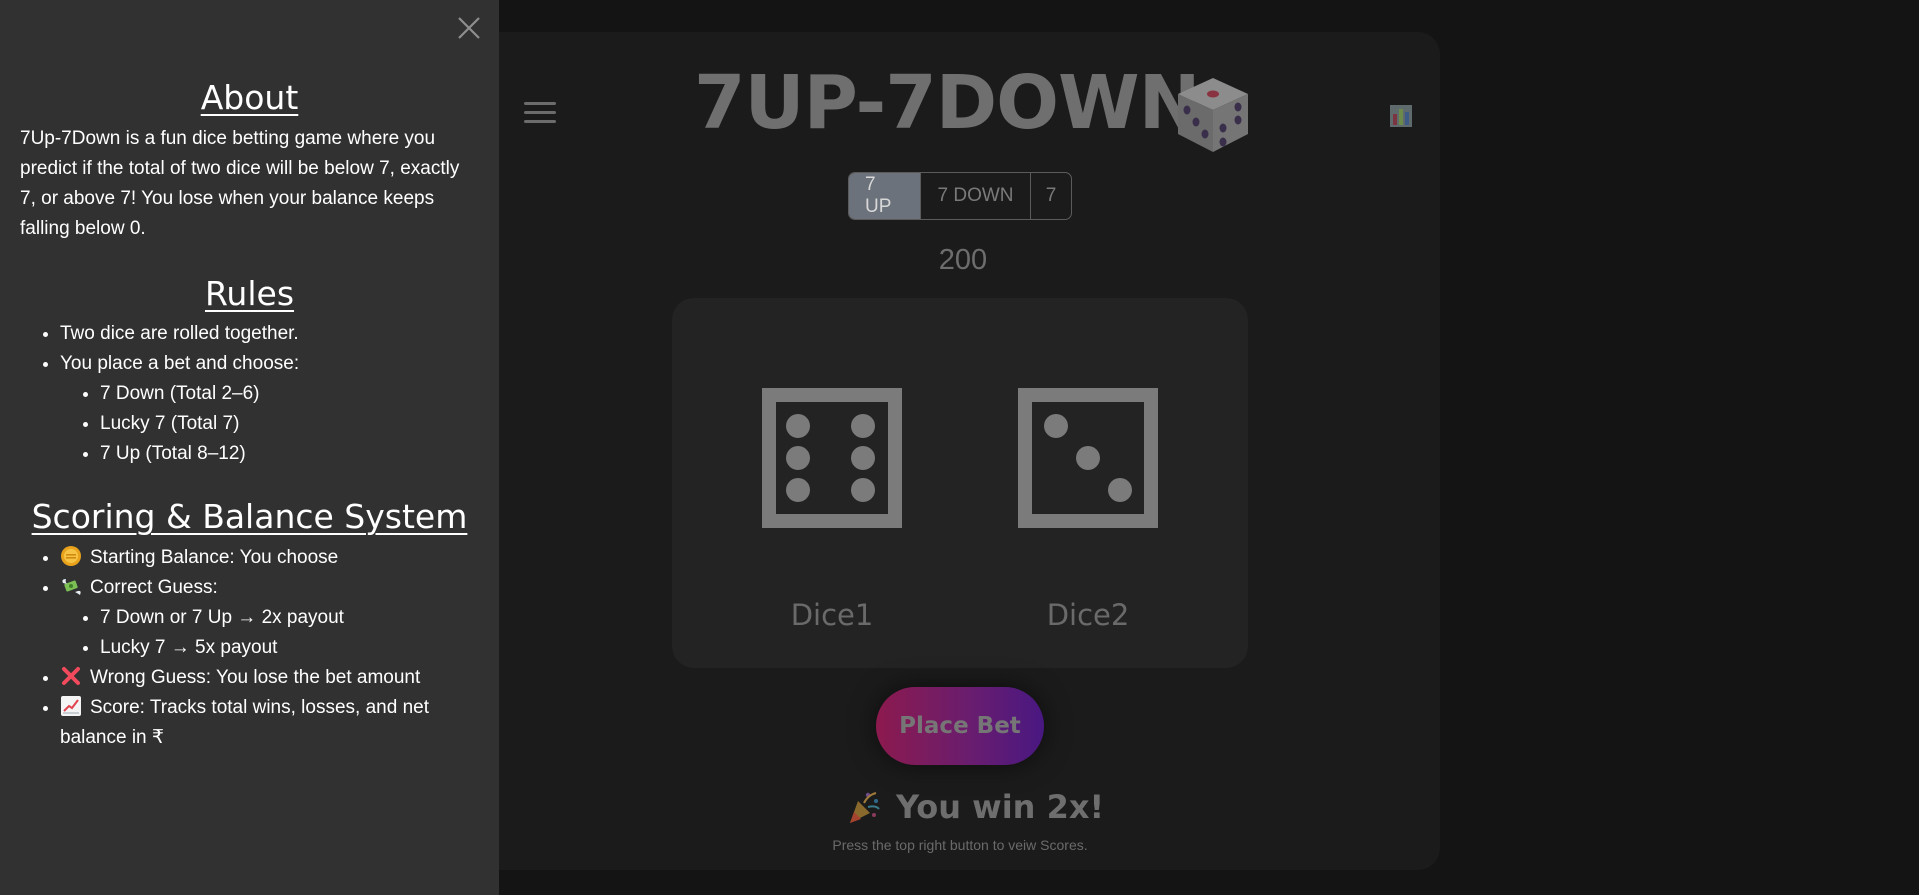 The image size is (1919, 895). What do you see at coordinates (1051, 196) in the screenshot?
I see `option-lucky-7: 7` at bounding box center [1051, 196].